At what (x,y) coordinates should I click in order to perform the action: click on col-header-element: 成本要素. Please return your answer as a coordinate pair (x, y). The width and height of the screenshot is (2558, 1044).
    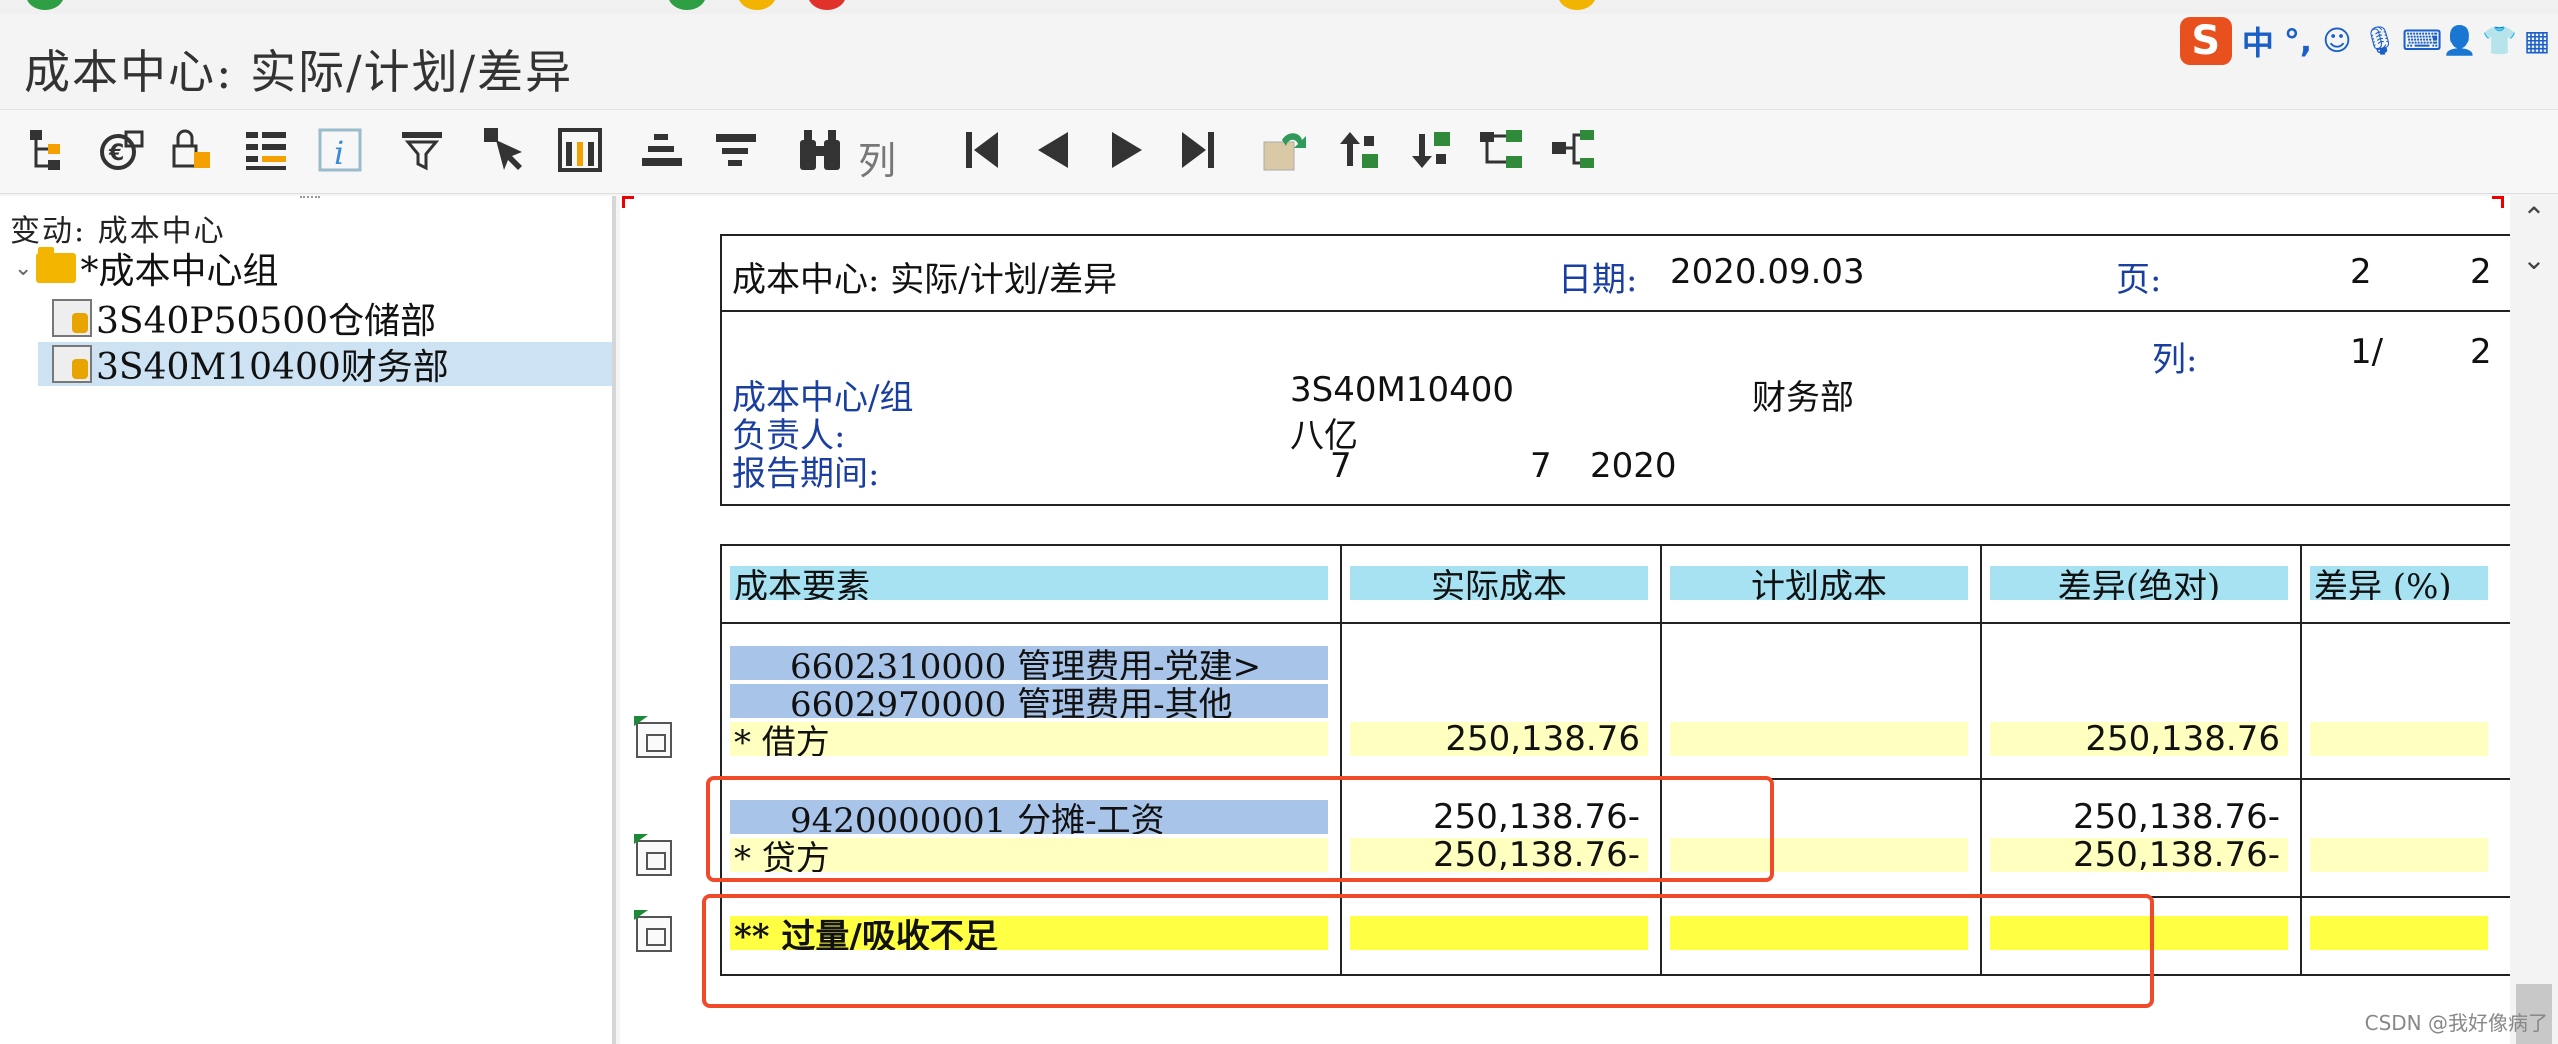
    Looking at the image, I should click on (1029, 583).